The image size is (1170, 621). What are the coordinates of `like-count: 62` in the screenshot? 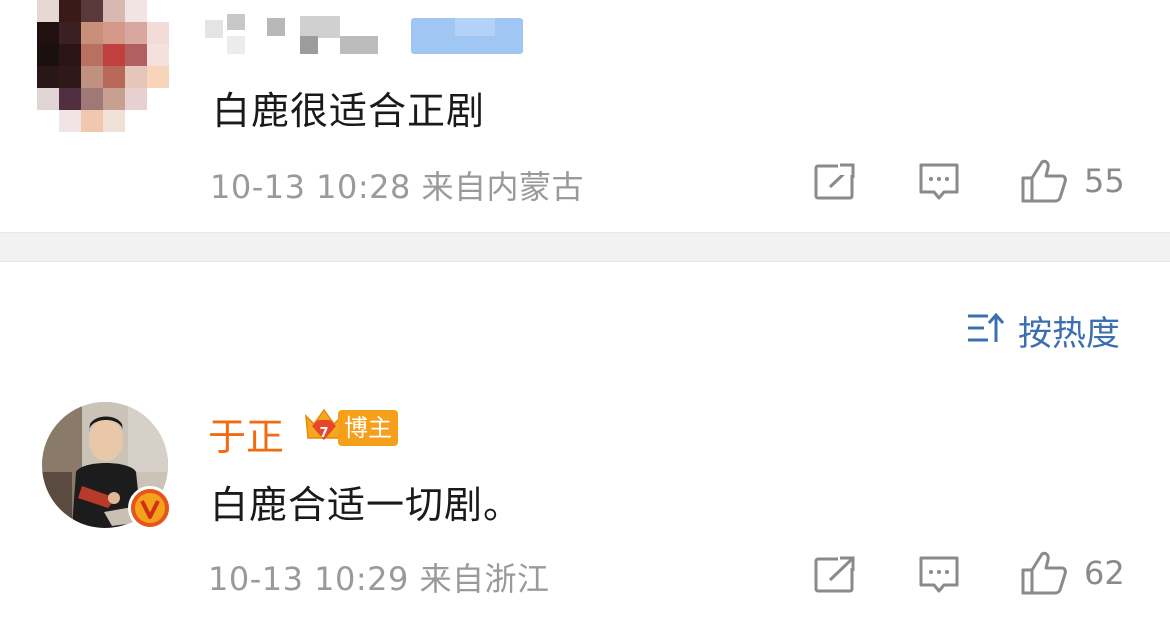 It's located at (1104, 573).